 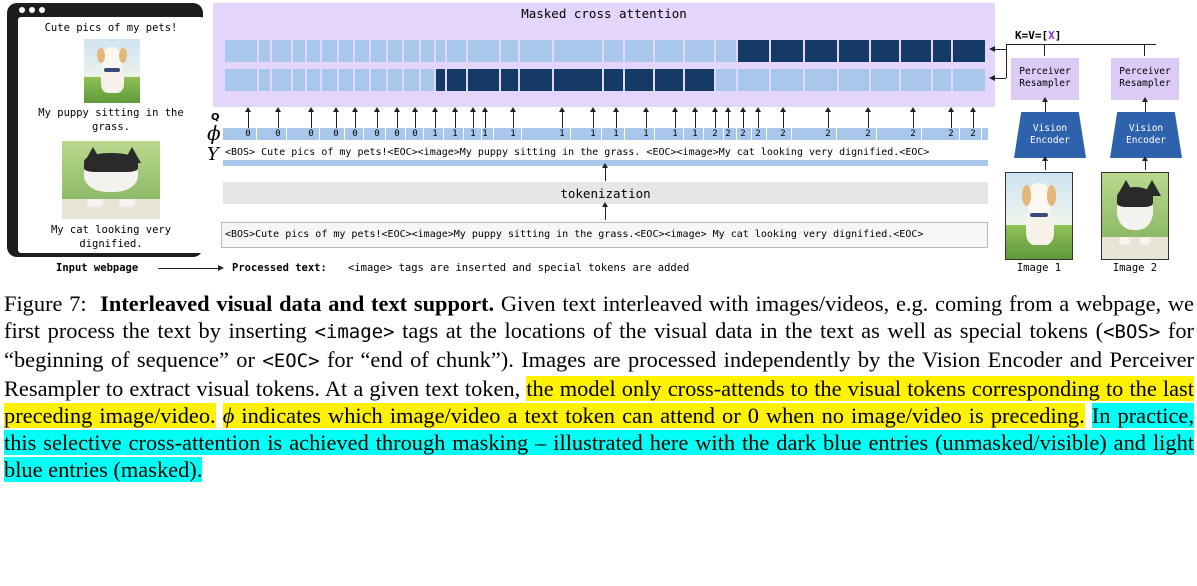 I want to click on kv-connector-join, so click(x=1006, y=61).